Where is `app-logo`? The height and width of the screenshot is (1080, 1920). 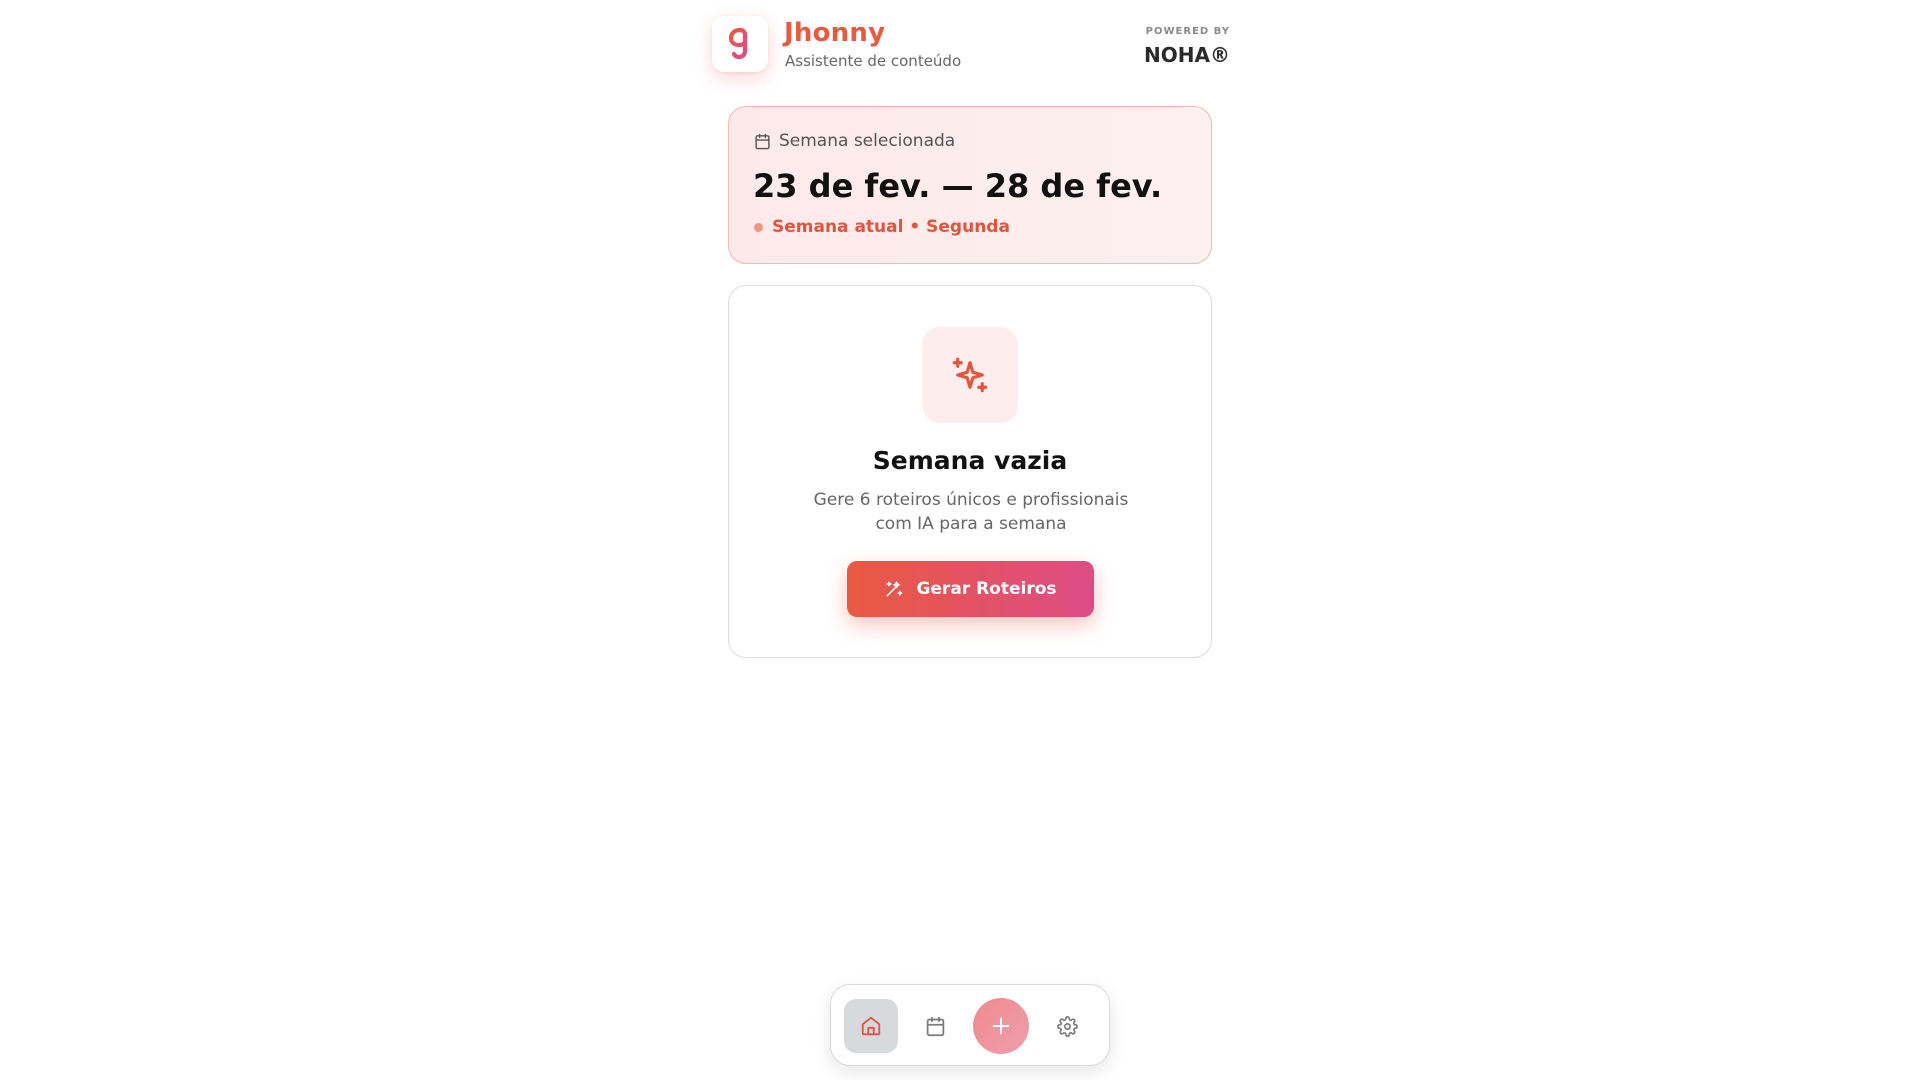 app-logo is located at coordinates (740, 44).